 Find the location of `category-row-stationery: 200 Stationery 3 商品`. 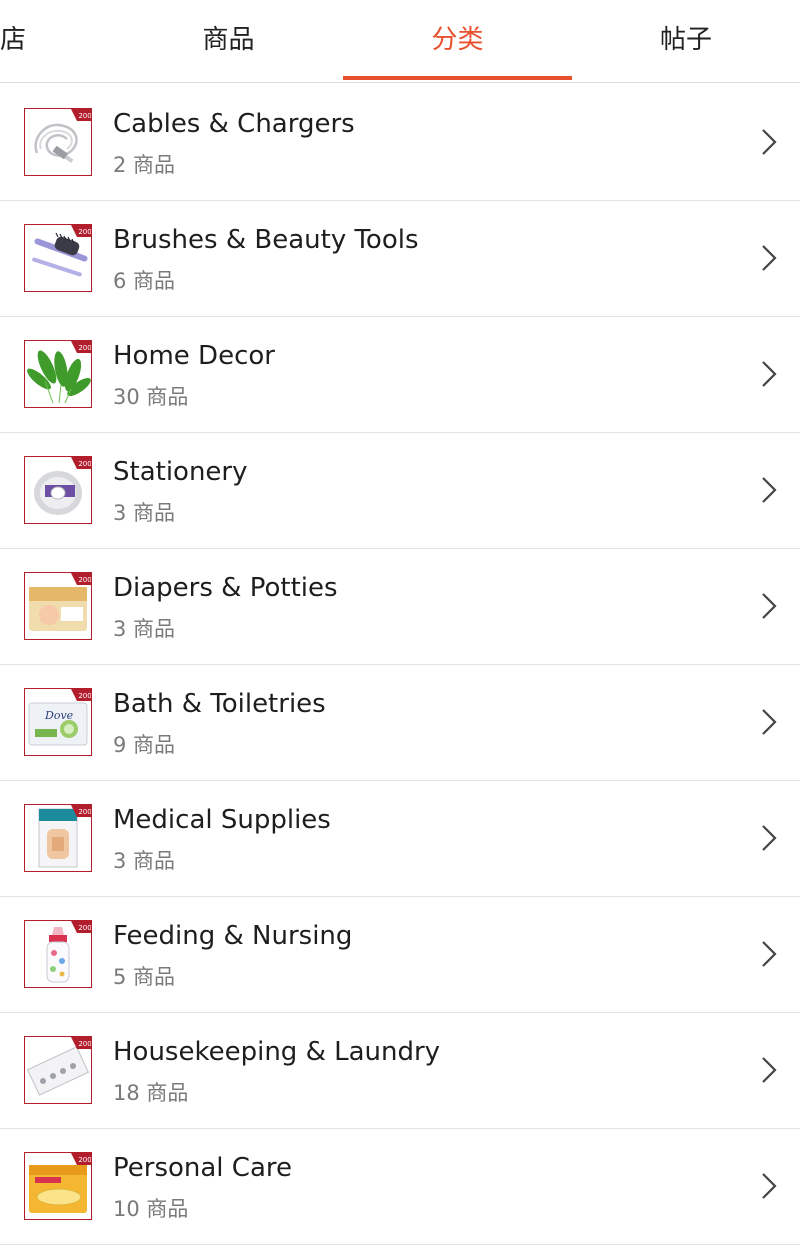

category-row-stationery: 200 Stationery 3 商品 is located at coordinates (400, 491).